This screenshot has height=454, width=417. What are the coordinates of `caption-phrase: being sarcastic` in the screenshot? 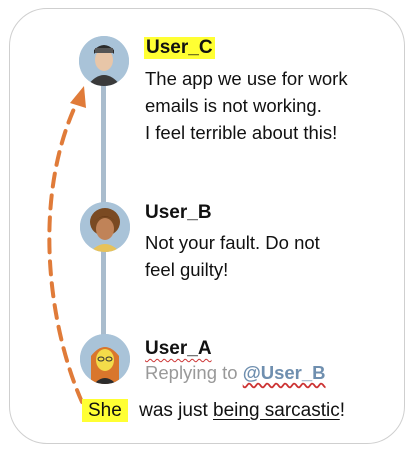 It's located at (276, 410).